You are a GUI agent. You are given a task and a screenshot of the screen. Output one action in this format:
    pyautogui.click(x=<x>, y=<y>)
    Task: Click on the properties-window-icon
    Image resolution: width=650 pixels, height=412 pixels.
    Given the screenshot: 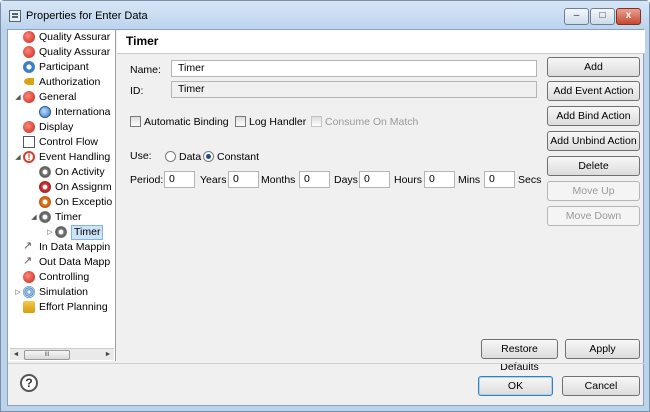 What is the action you would take?
    pyautogui.click(x=15, y=16)
    